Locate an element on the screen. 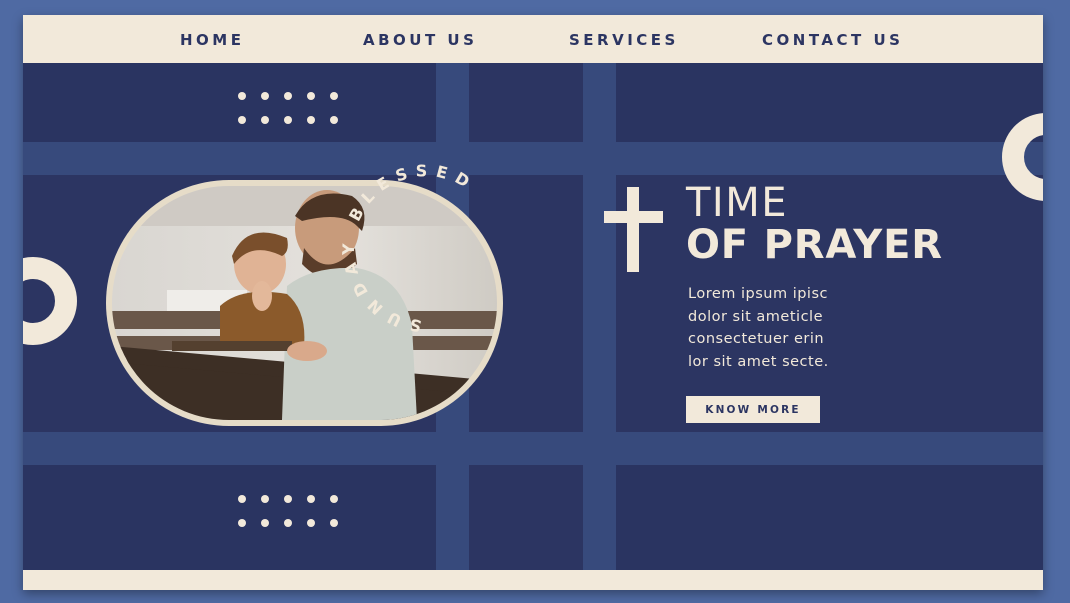 Image resolution: width=1070 pixels, height=603 pixels. footer-bar is located at coordinates (533, 580).